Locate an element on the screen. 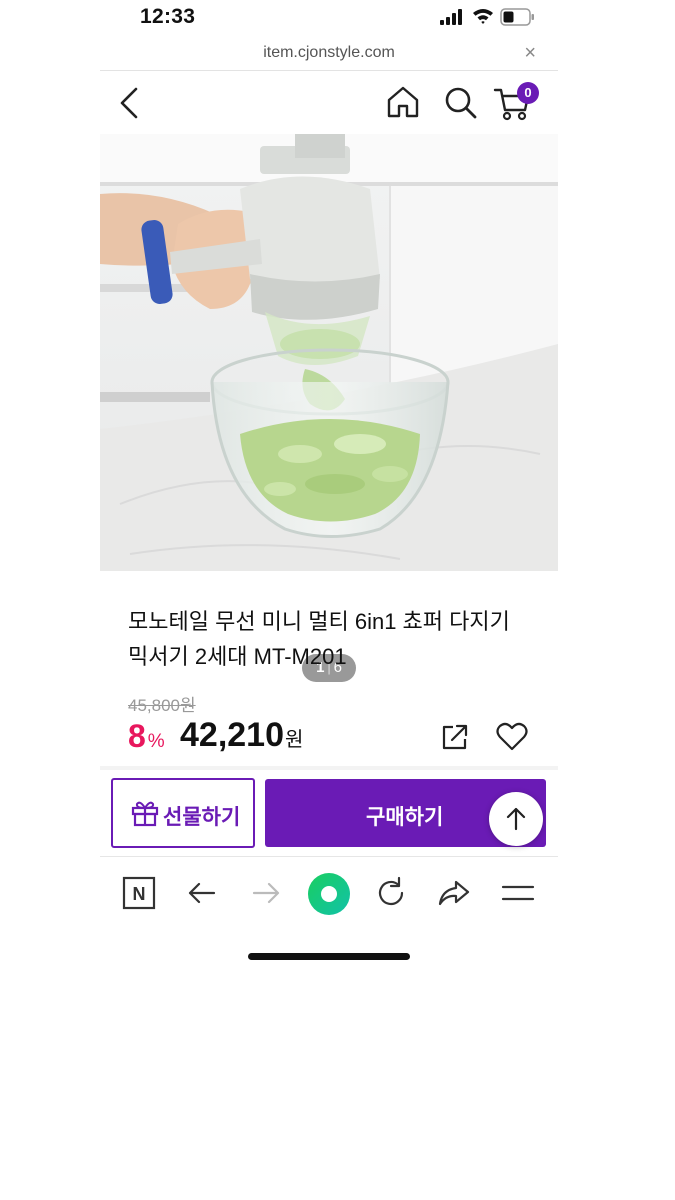 The image size is (675, 1200). naver-n-icon: N is located at coordinates (139, 893).